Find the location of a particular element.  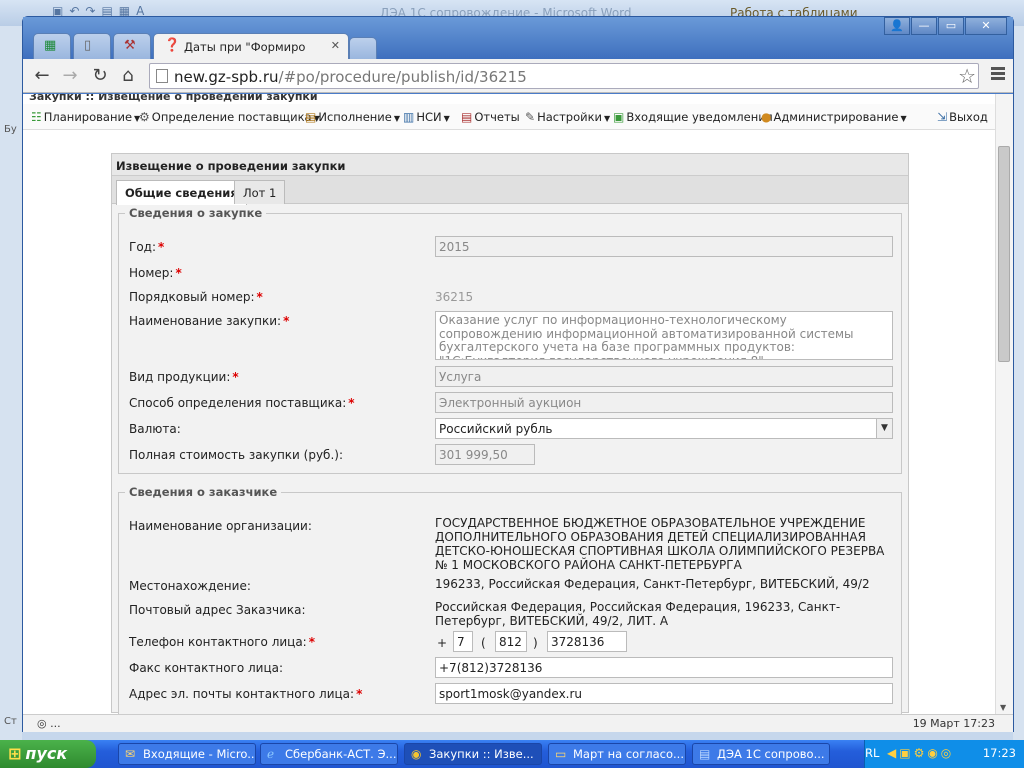

user-icon: 👤 is located at coordinates (897, 26).